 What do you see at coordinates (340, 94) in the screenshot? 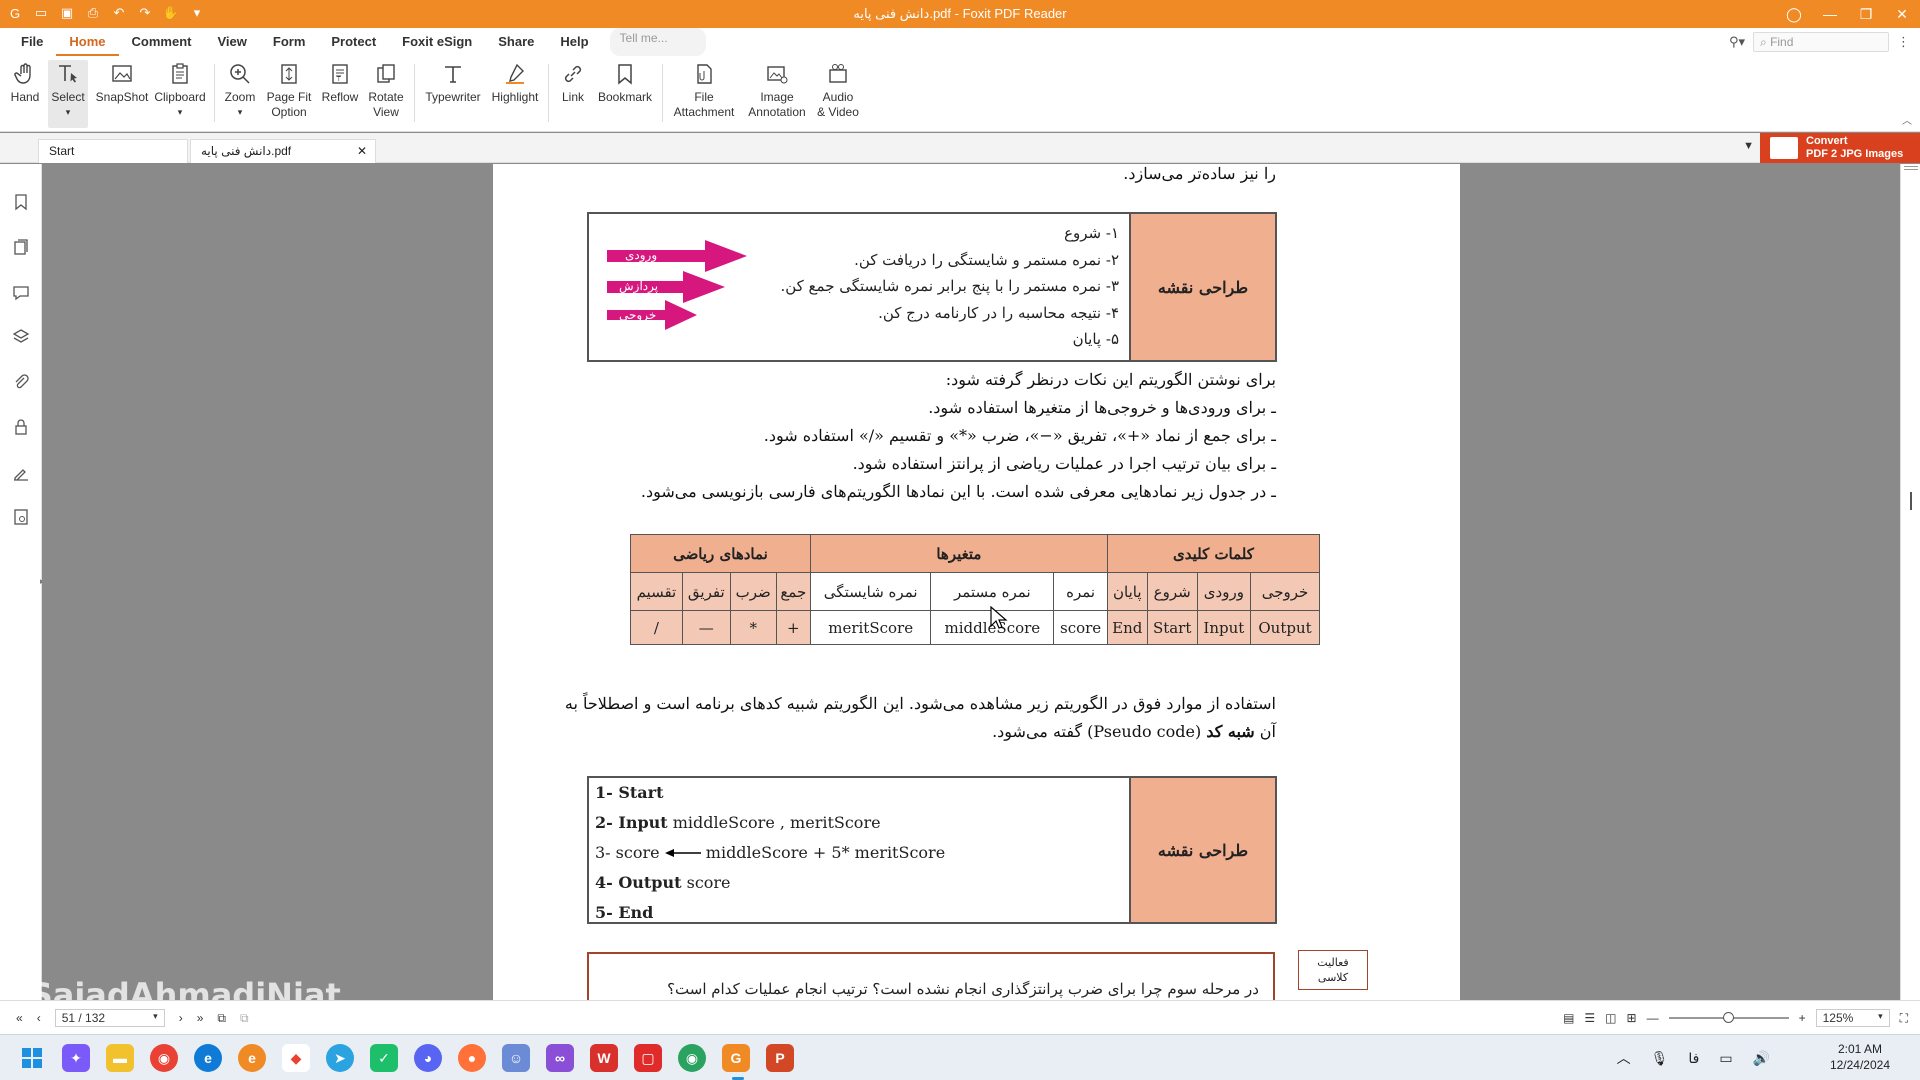
I see `reflow-button: T Reflow` at bounding box center [340, 94].